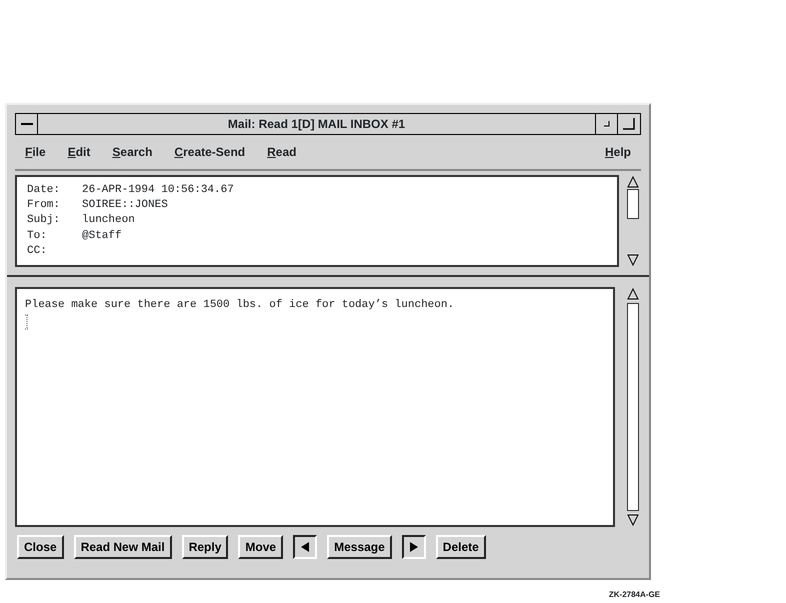  I want to click on figure-id: ZK-2784A-GE, so click(634, 595).